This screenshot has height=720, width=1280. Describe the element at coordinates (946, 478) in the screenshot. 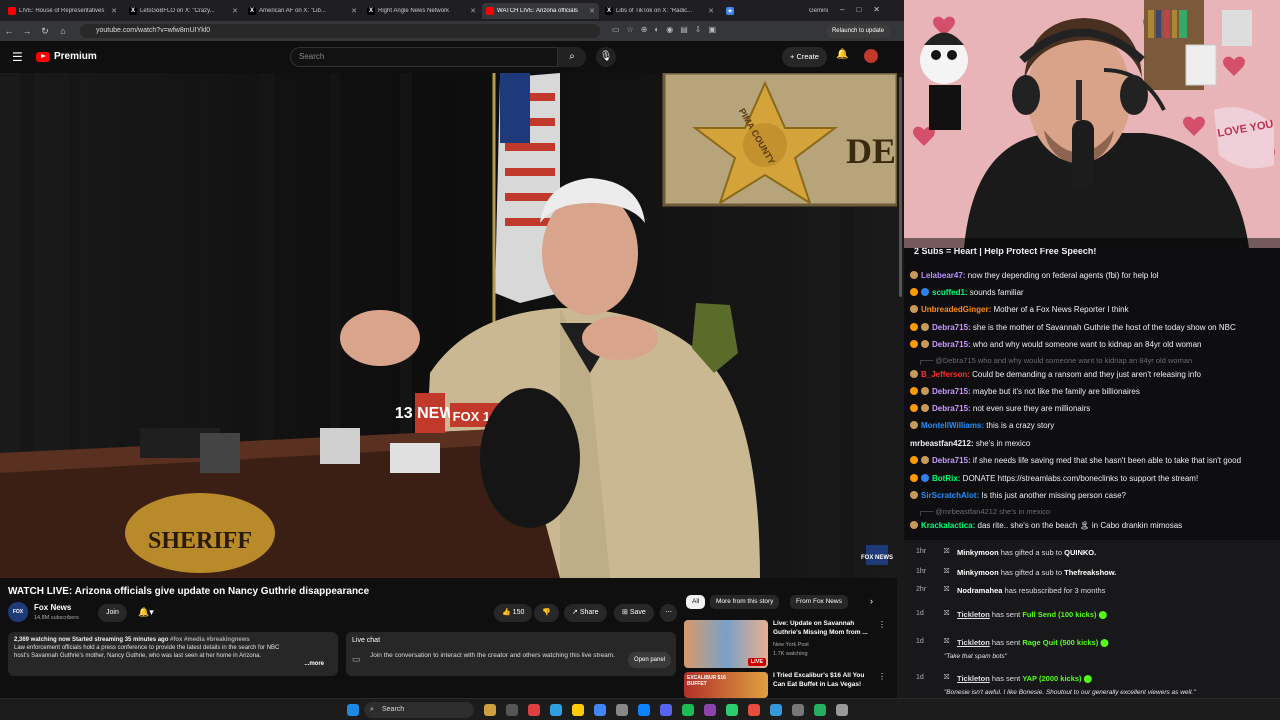

I see `chat-username: BotRix:` at that location.